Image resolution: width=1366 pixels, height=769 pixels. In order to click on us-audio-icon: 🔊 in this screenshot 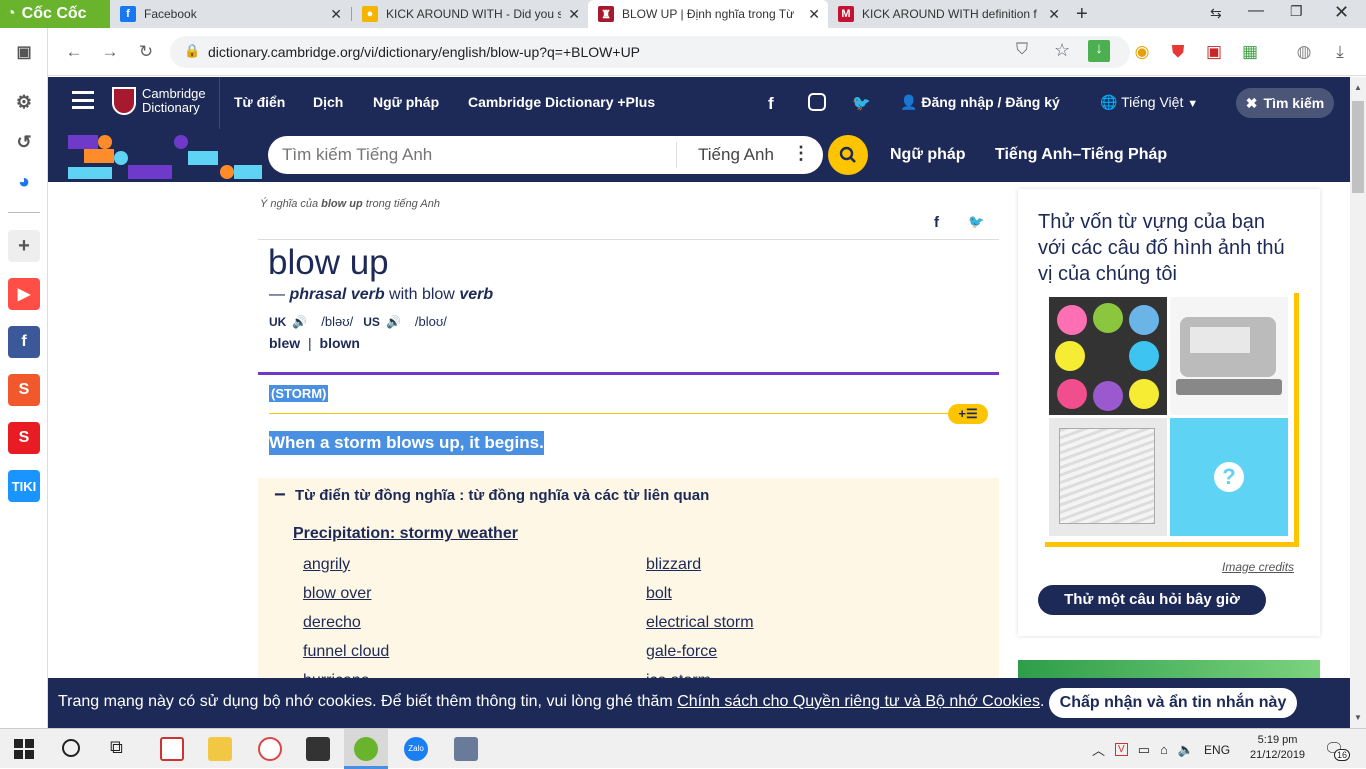, I will do `click(393, 322)`.